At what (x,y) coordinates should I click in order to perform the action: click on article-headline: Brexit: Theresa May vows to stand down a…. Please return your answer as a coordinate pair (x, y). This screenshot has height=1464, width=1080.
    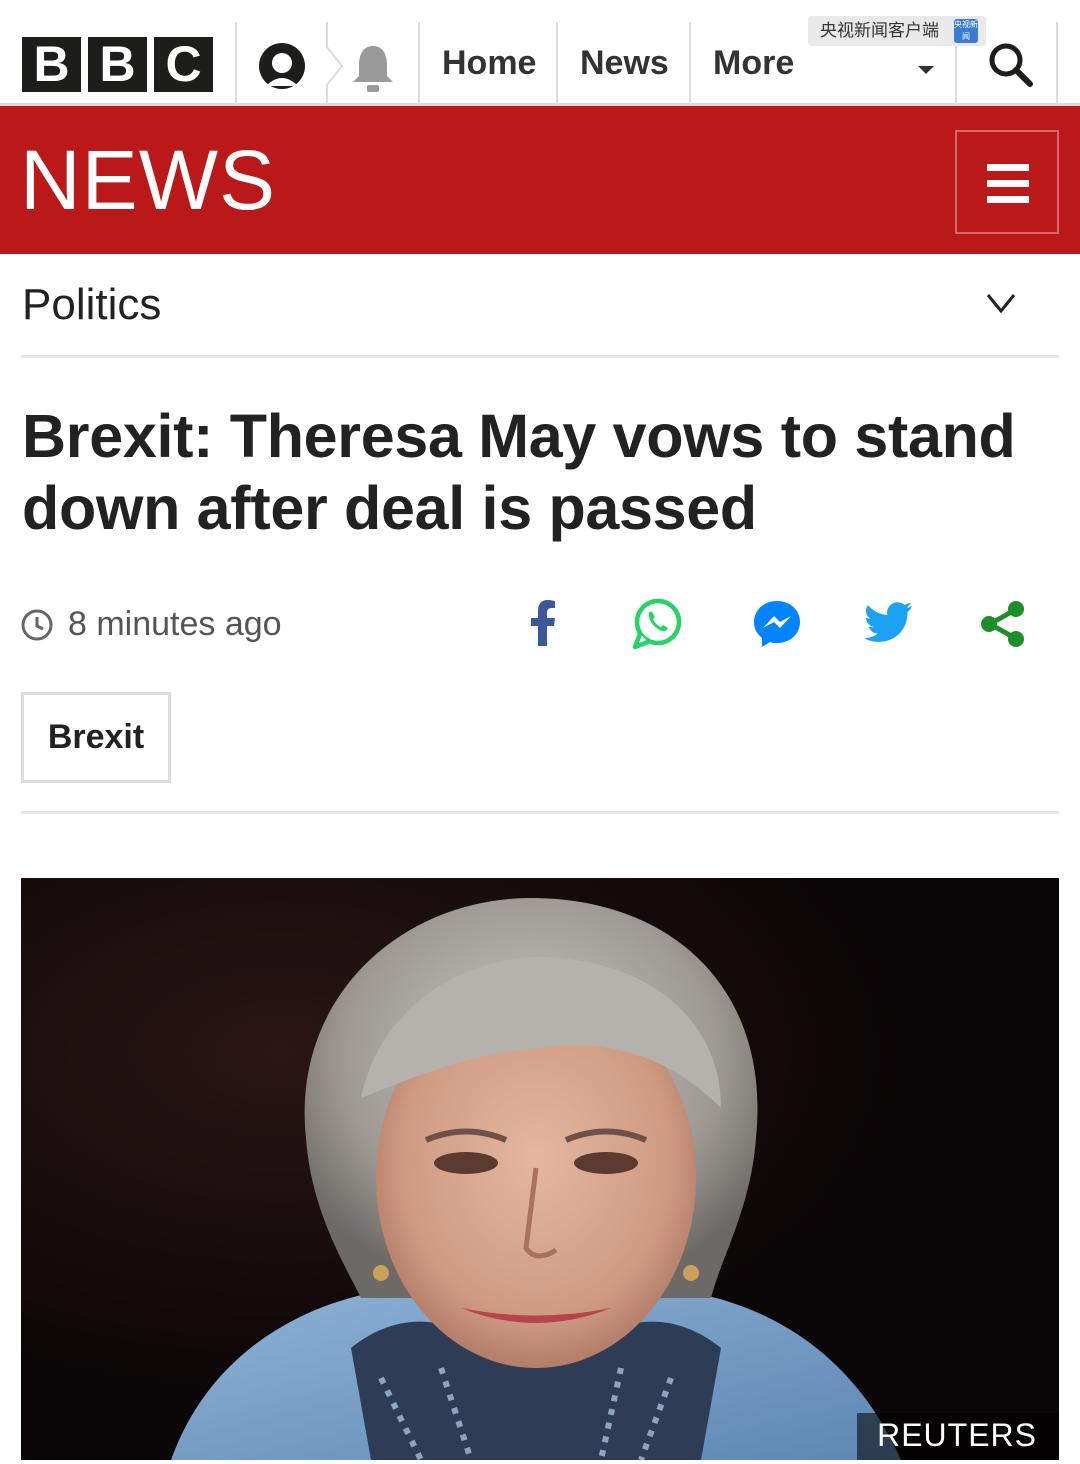
    Looking at the image, I should click on (519, 472).